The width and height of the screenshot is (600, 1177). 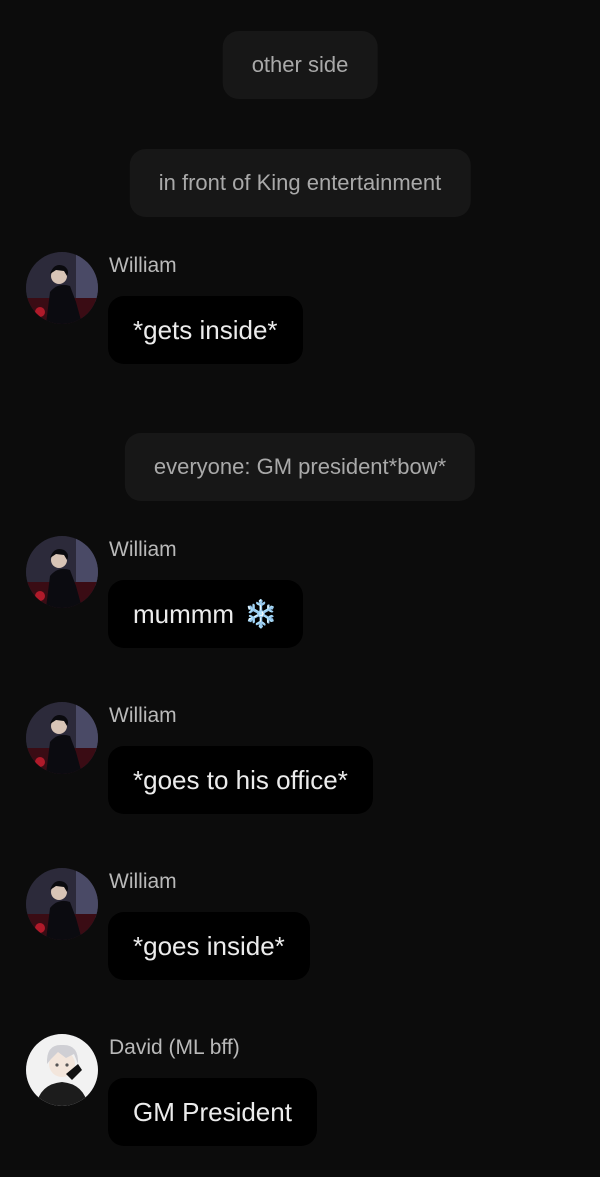 I want to click on system-message-text: in front of King entertainment, so click(x=300, y=182).